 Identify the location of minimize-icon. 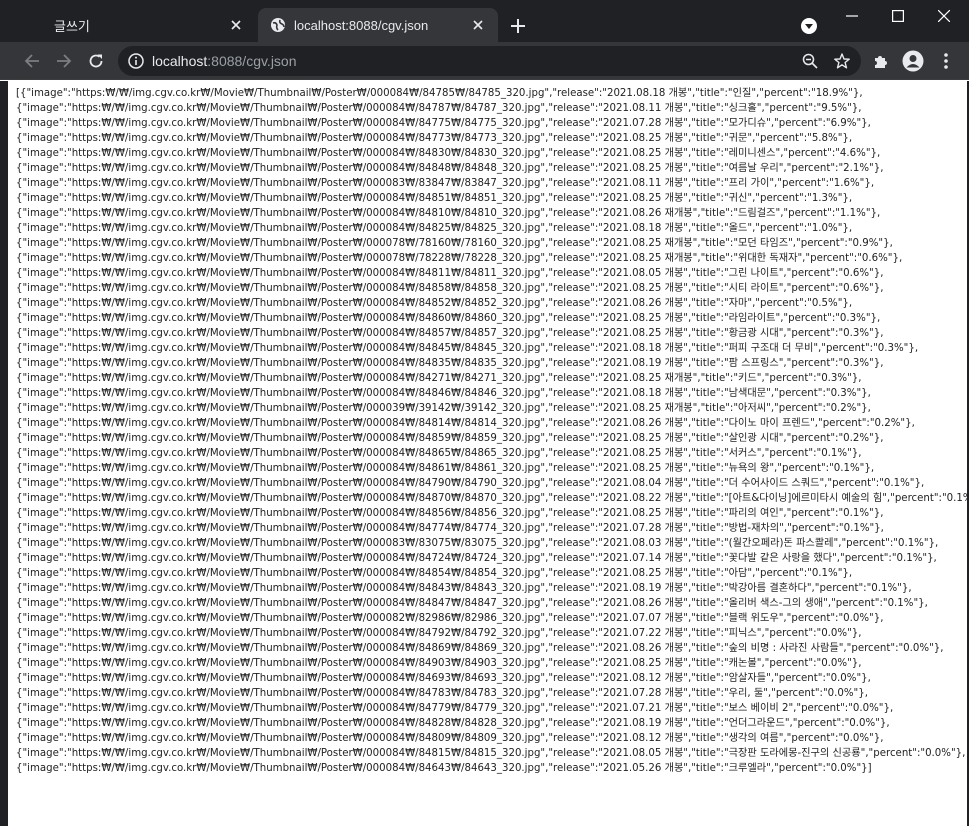
(852, 16).